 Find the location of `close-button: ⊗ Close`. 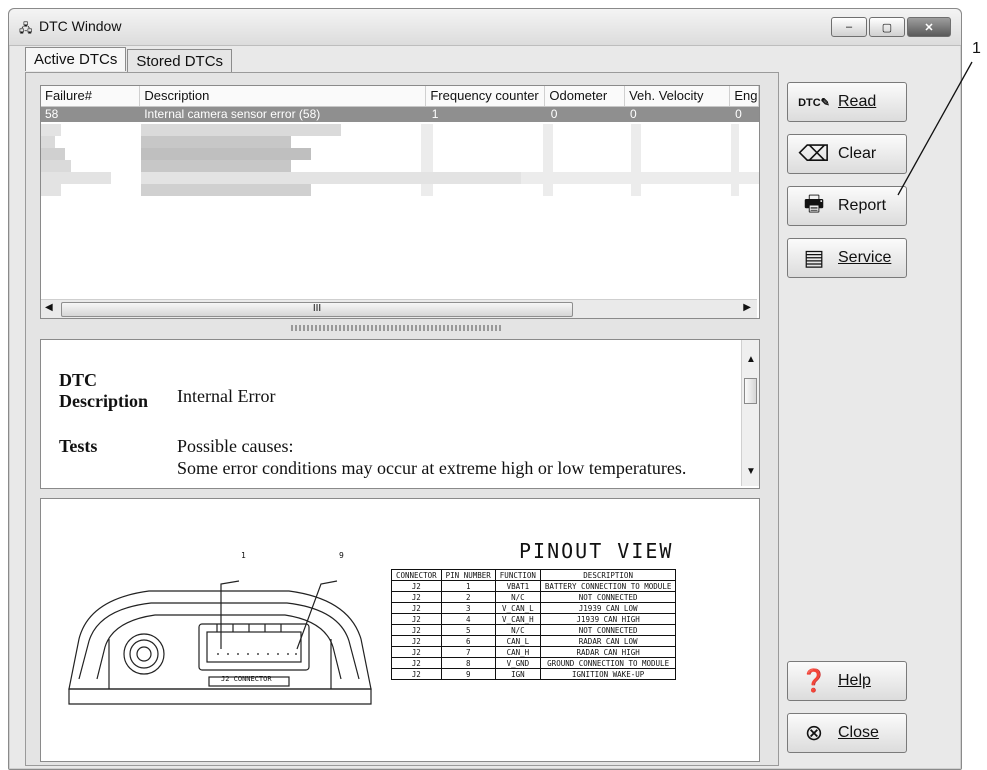

close-button: ⊗ Close is located at coordinates (847, 733).